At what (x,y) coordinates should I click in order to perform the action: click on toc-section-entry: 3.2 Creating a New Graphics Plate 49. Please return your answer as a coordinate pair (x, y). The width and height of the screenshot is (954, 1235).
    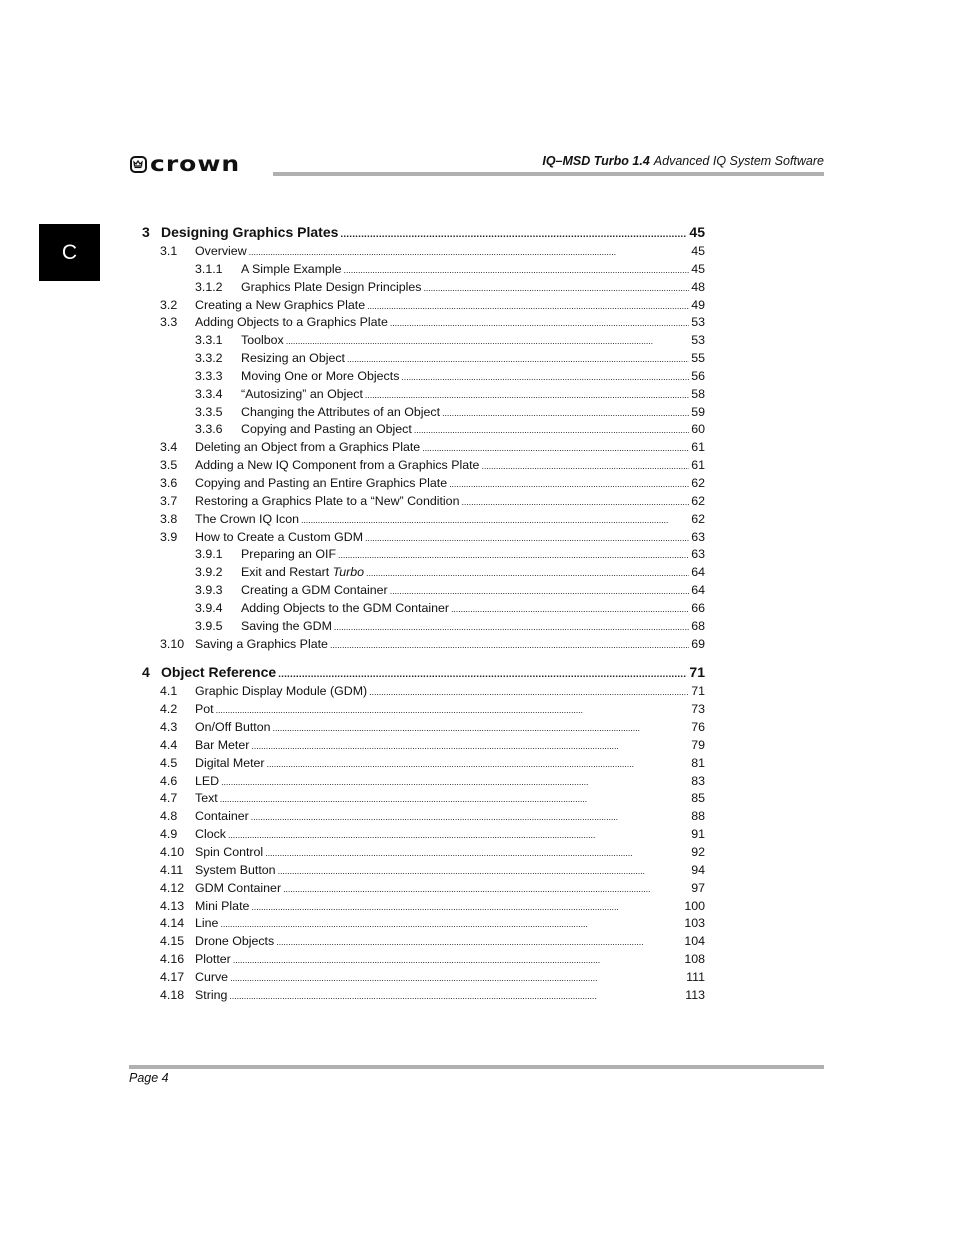
    Looking at the image, I should click on (423, 306).